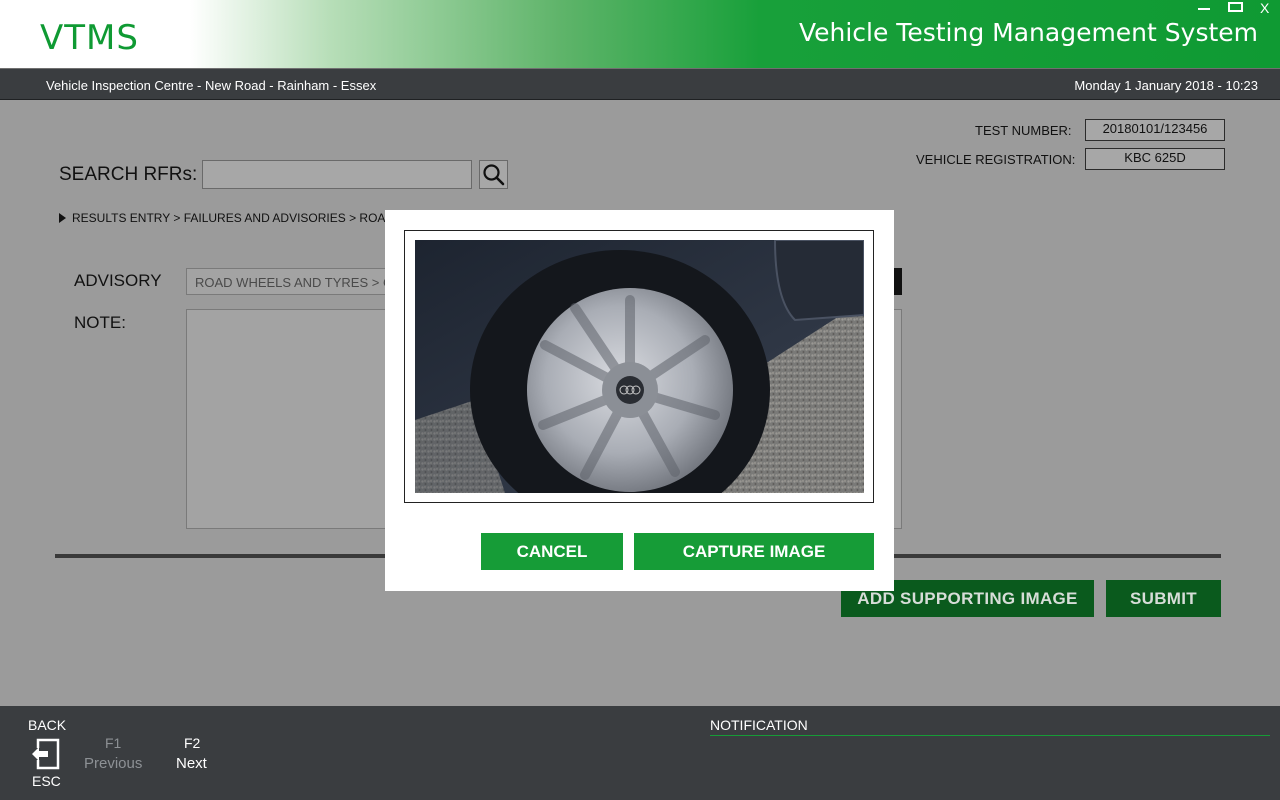 The image size is (1280, 800). Describe the element at coordinates (1155, 130) in the screenshot. I see `test-number-value: 20180101/123456` at that location.